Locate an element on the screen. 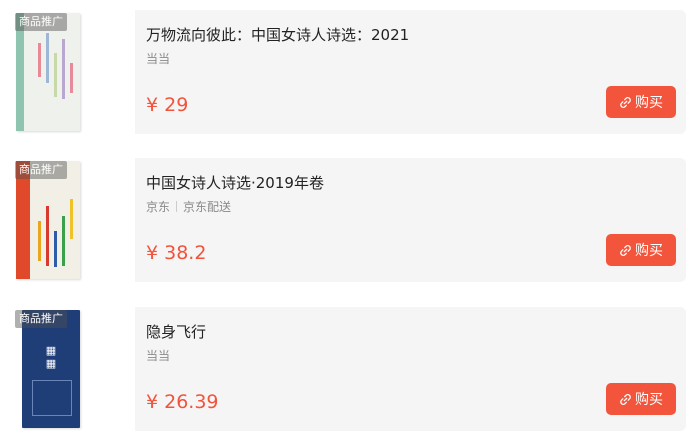 The height and width of the screenshot is (439, 696). product-price: ¥ 29 is located at coordinates (167, 105).